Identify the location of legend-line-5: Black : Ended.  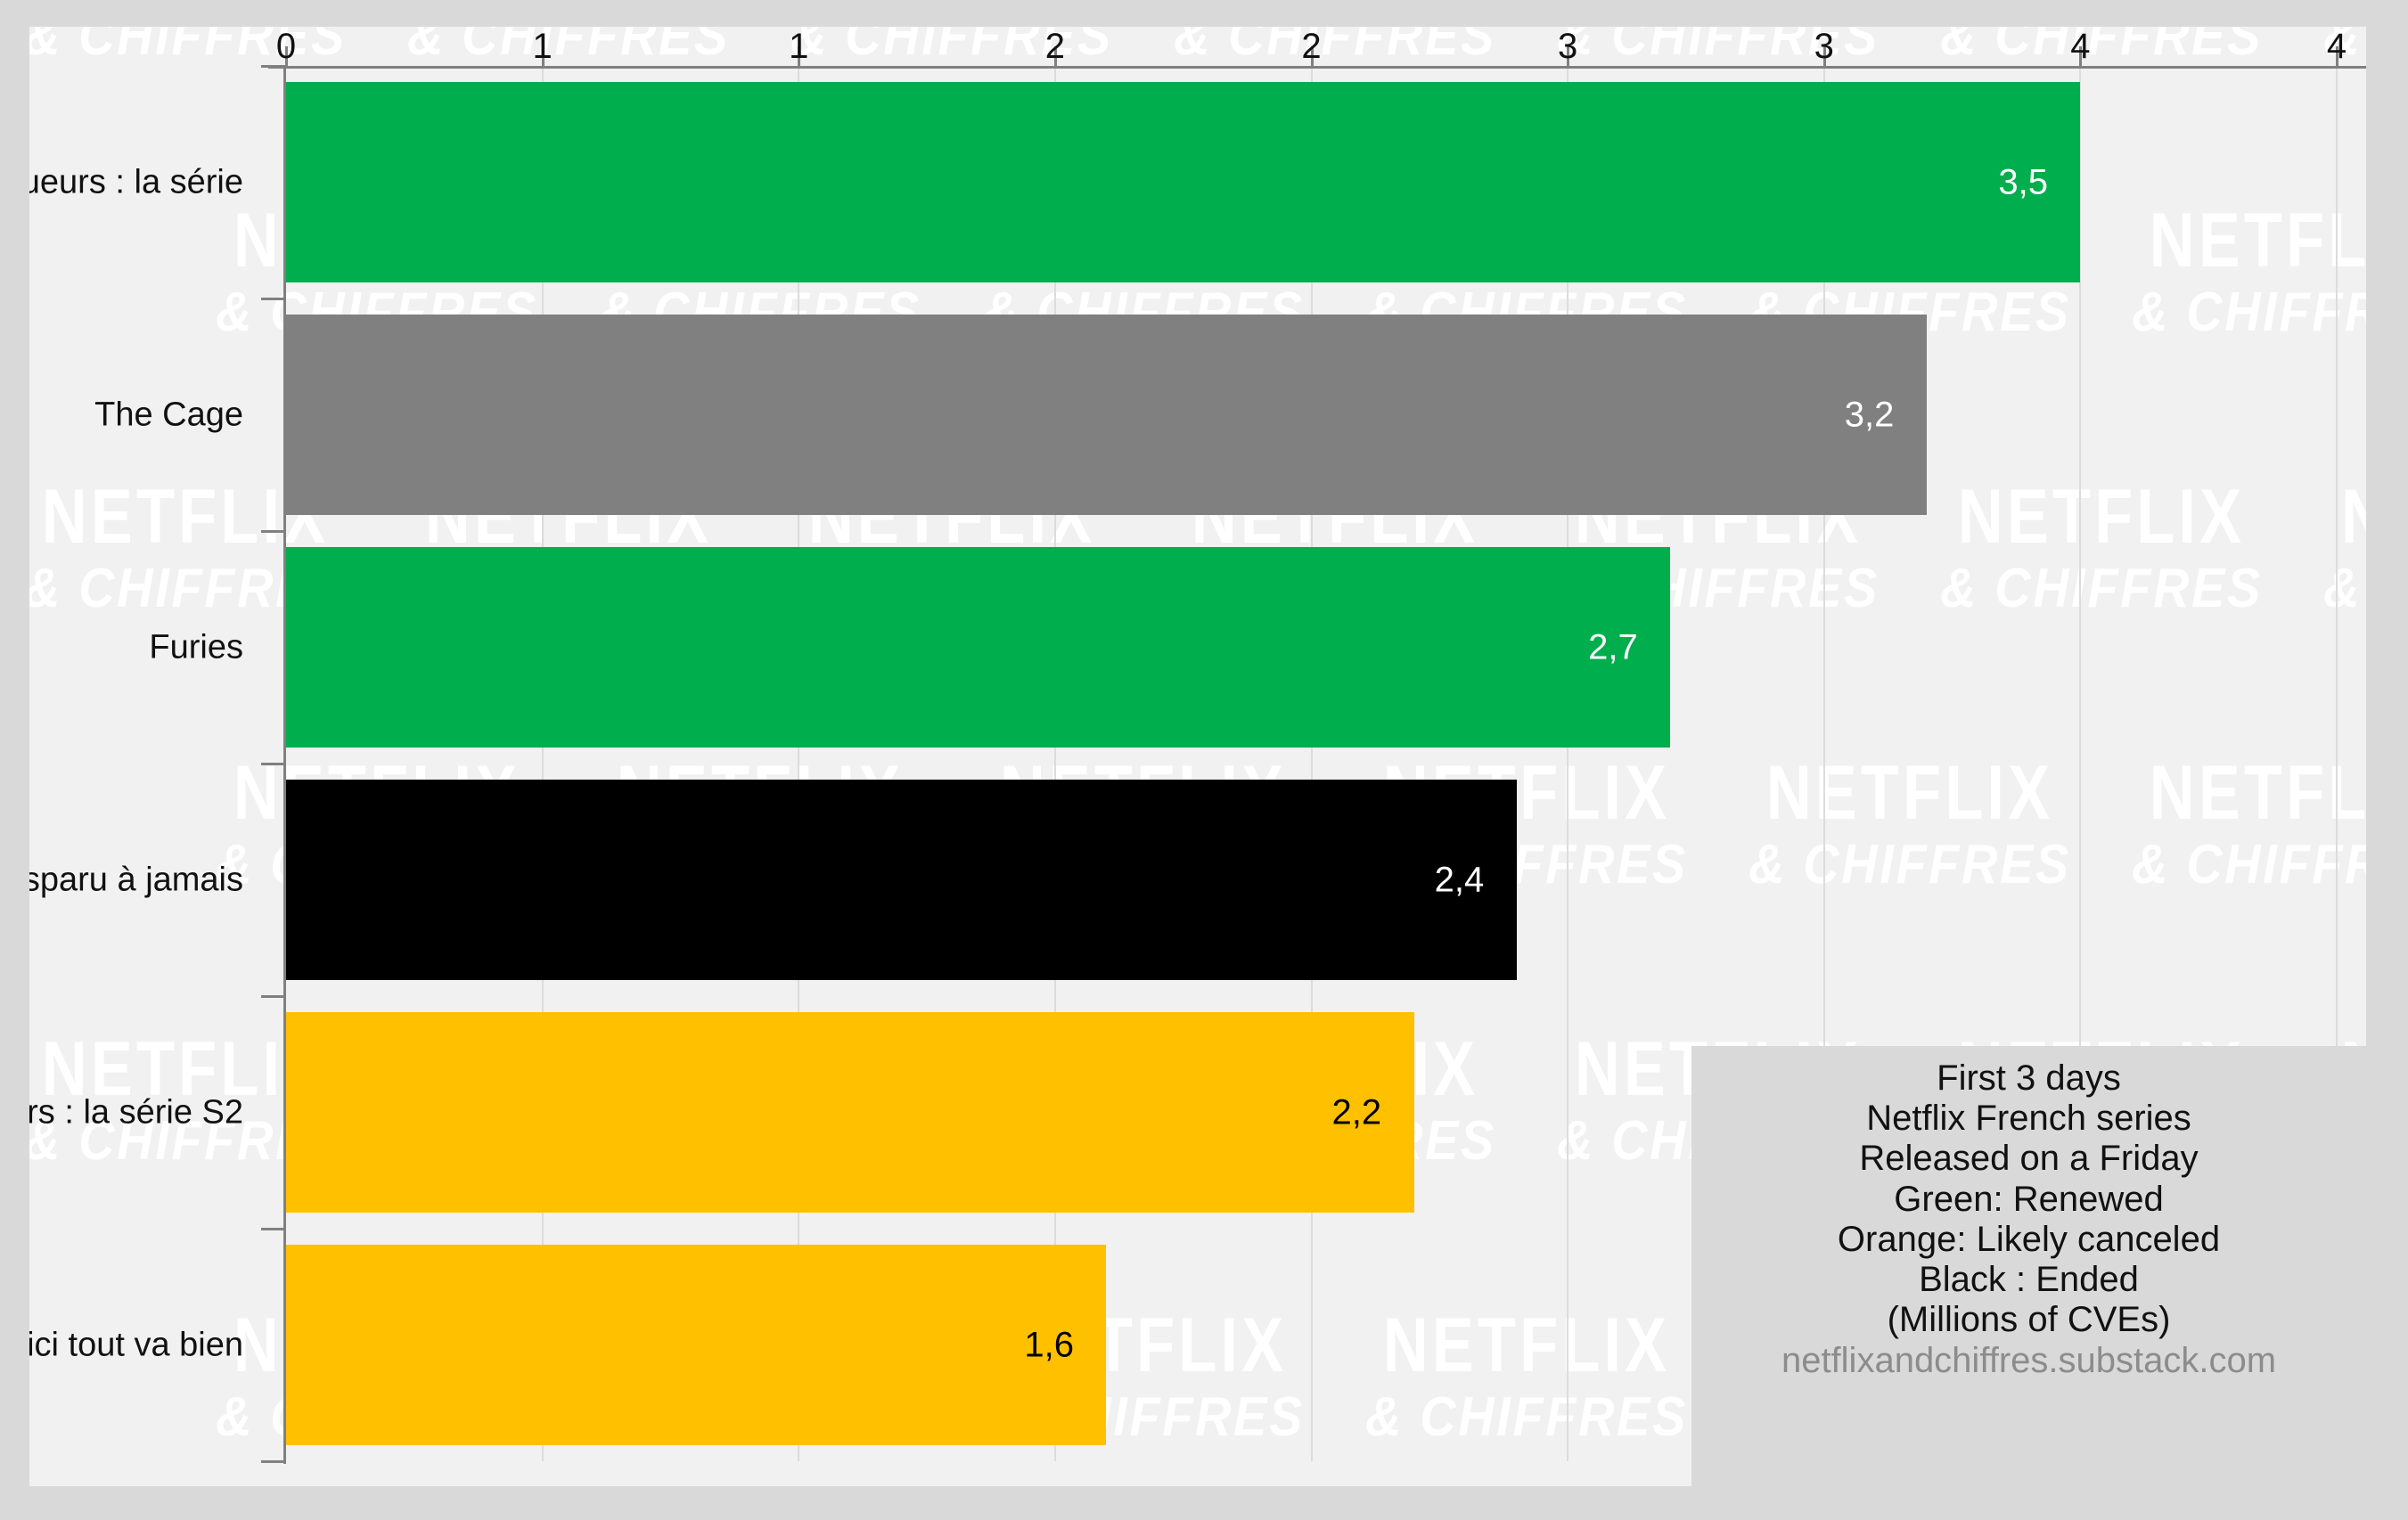
(2029, 1279).